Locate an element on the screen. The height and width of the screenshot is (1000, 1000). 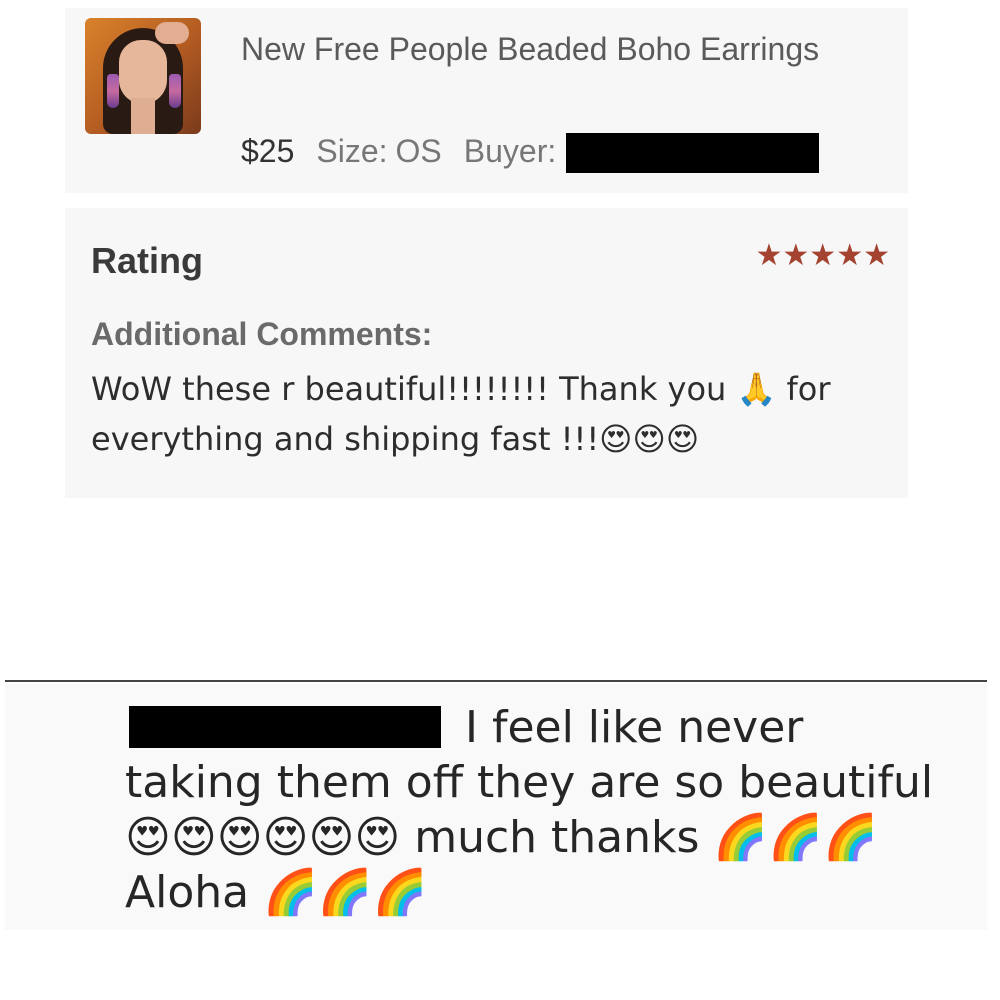
size-label: Size: is located at coordinates (352, 151).